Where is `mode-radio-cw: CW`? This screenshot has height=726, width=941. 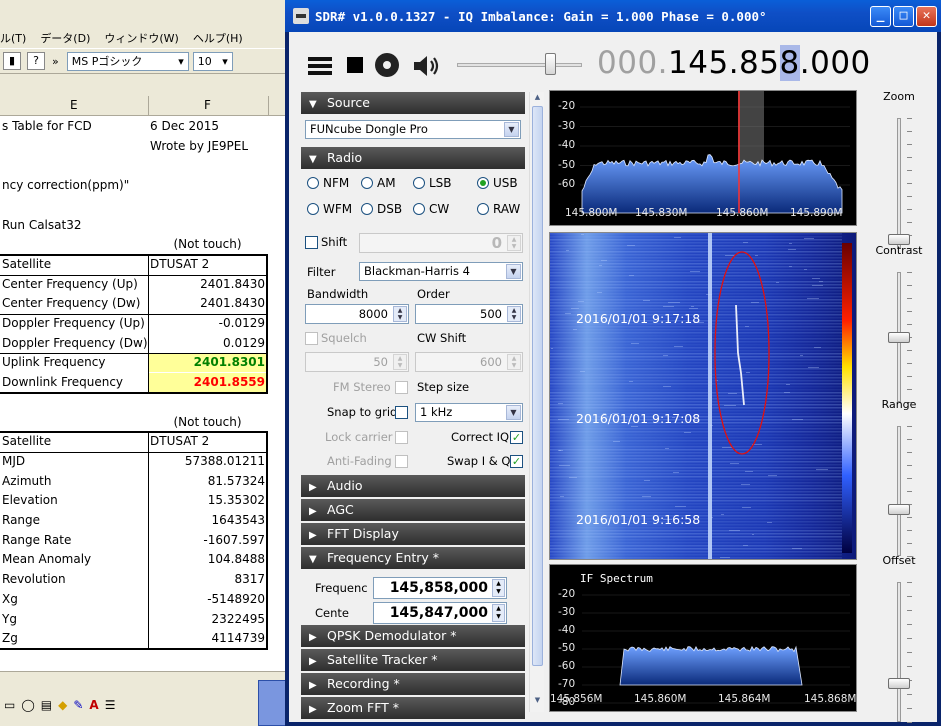 mode-radio-cw: CW is located at coordinates (431, 209).